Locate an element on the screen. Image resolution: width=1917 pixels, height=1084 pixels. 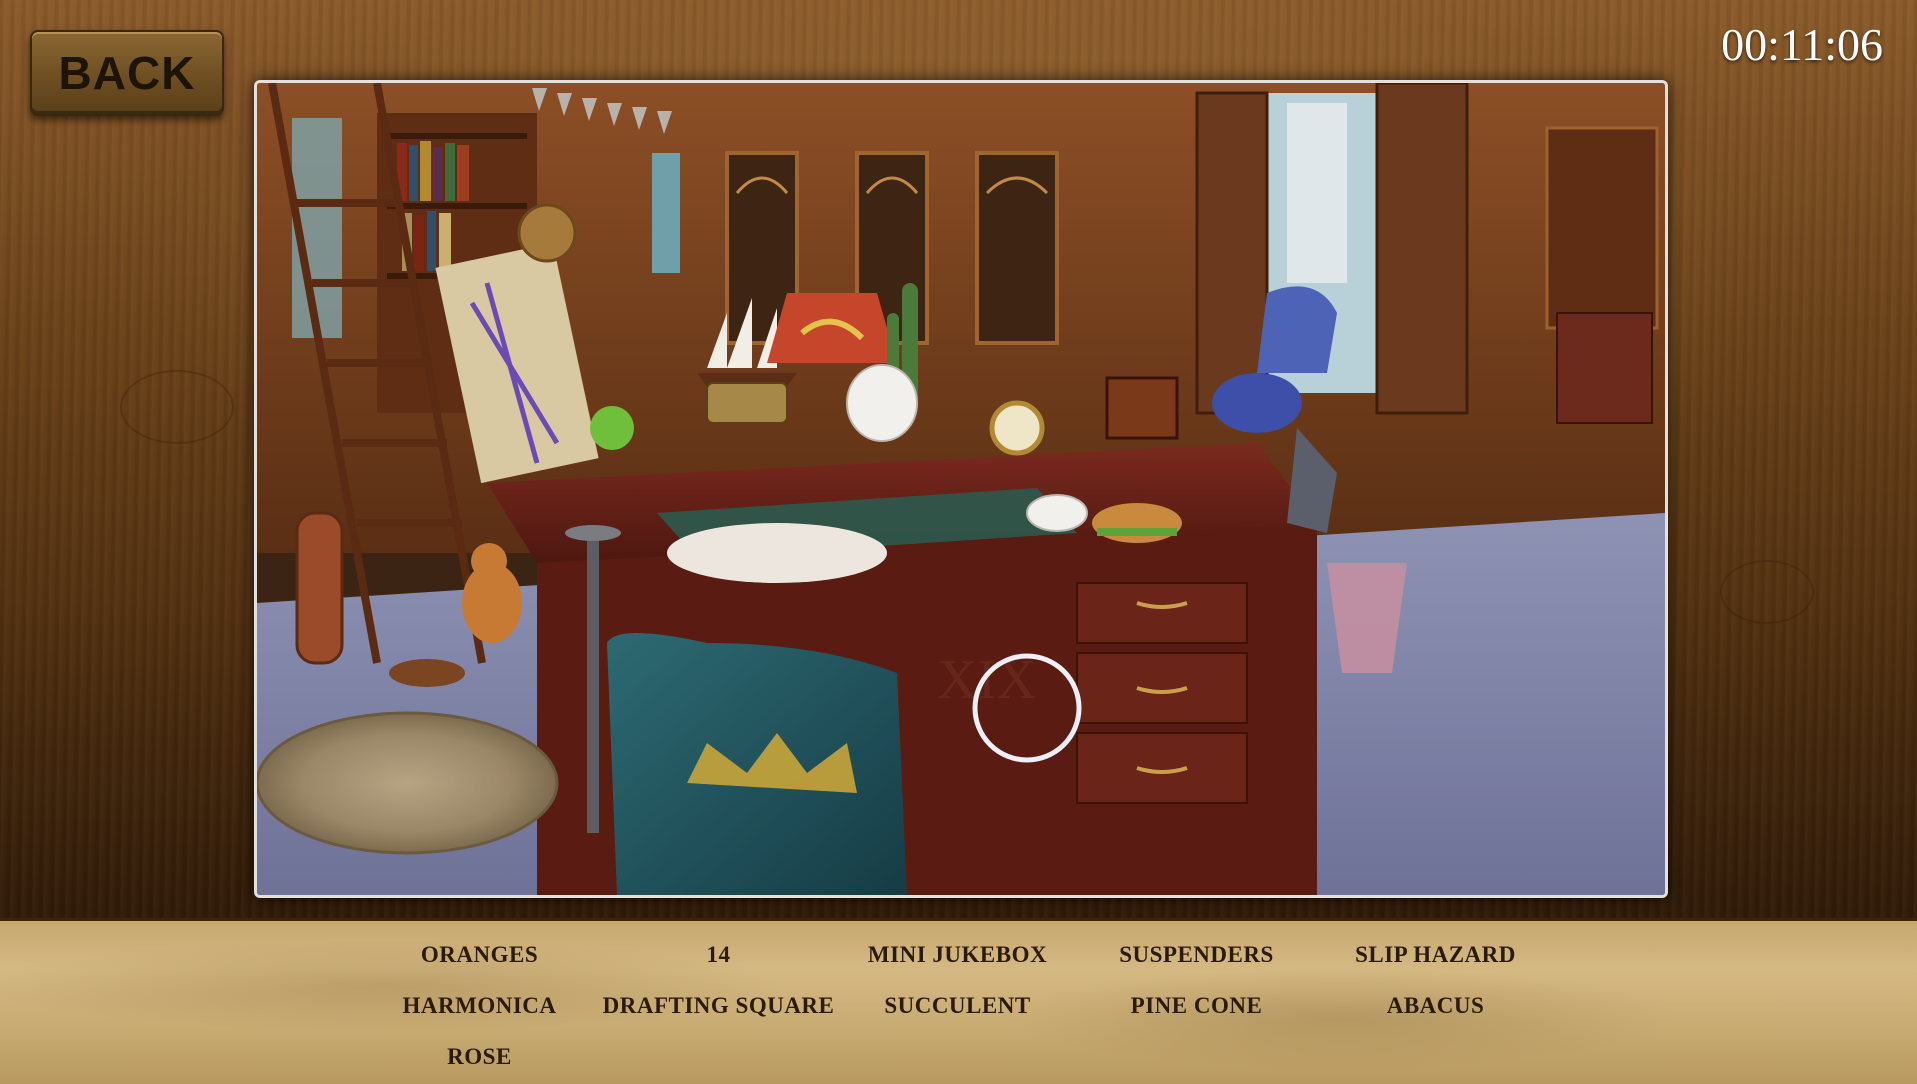
word-item-drafting-square: DRAFTING SQUARE is located at coordinates (718, 1005).